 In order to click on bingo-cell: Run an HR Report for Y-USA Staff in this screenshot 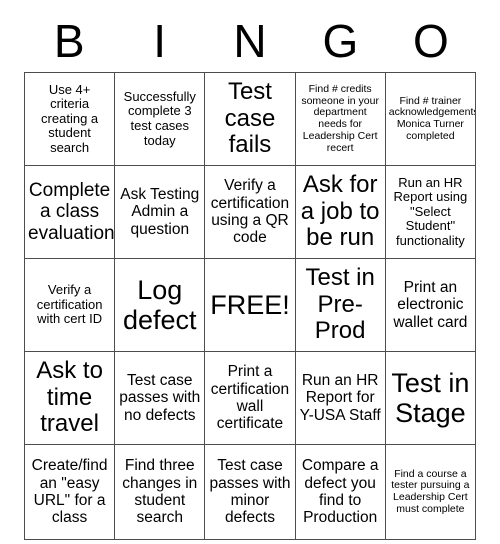, I will do `click(340, 398)`.